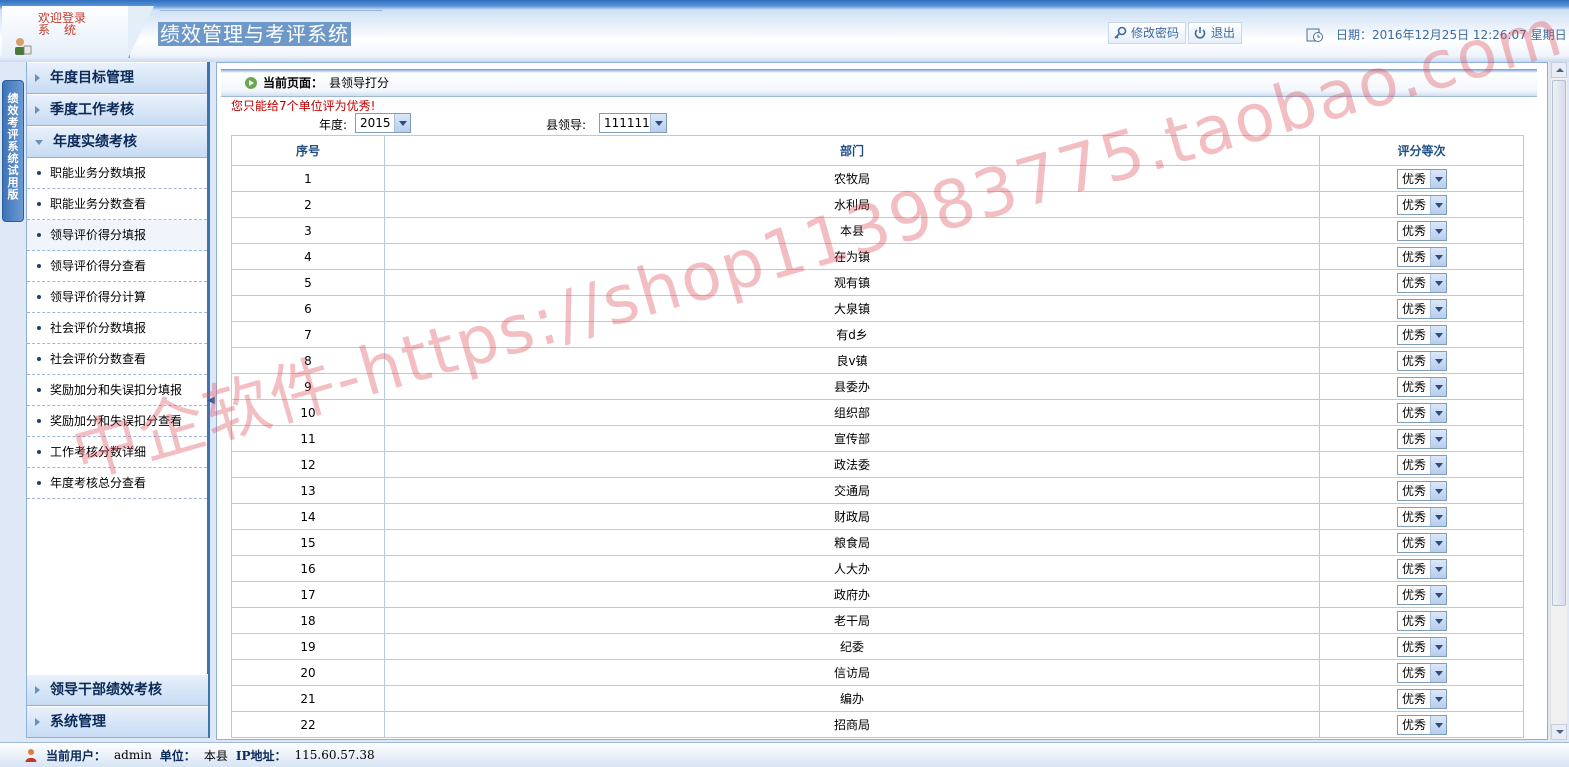 This screenshot has height=767, width=1569. I want to click on scrollbar, so click(1558, 401).